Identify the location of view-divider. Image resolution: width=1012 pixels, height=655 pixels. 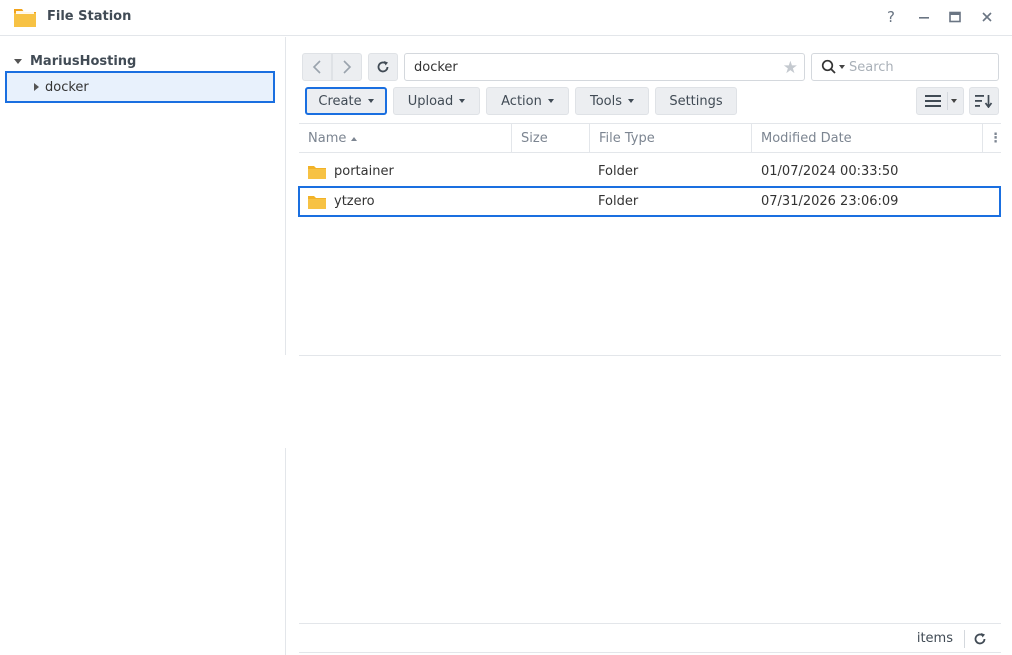
(947, 101).